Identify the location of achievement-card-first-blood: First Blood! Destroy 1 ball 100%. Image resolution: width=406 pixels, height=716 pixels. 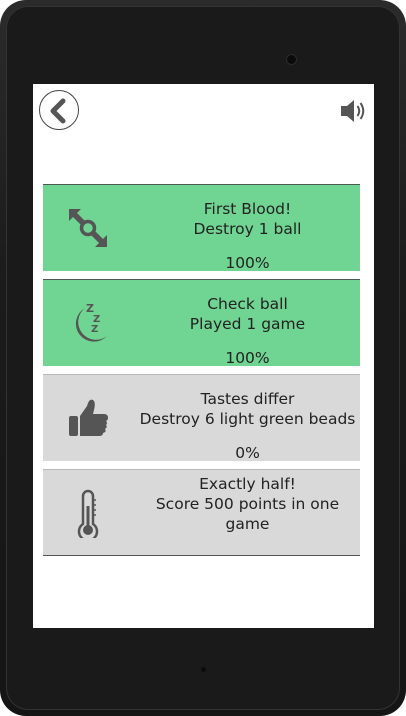
(201, 228).